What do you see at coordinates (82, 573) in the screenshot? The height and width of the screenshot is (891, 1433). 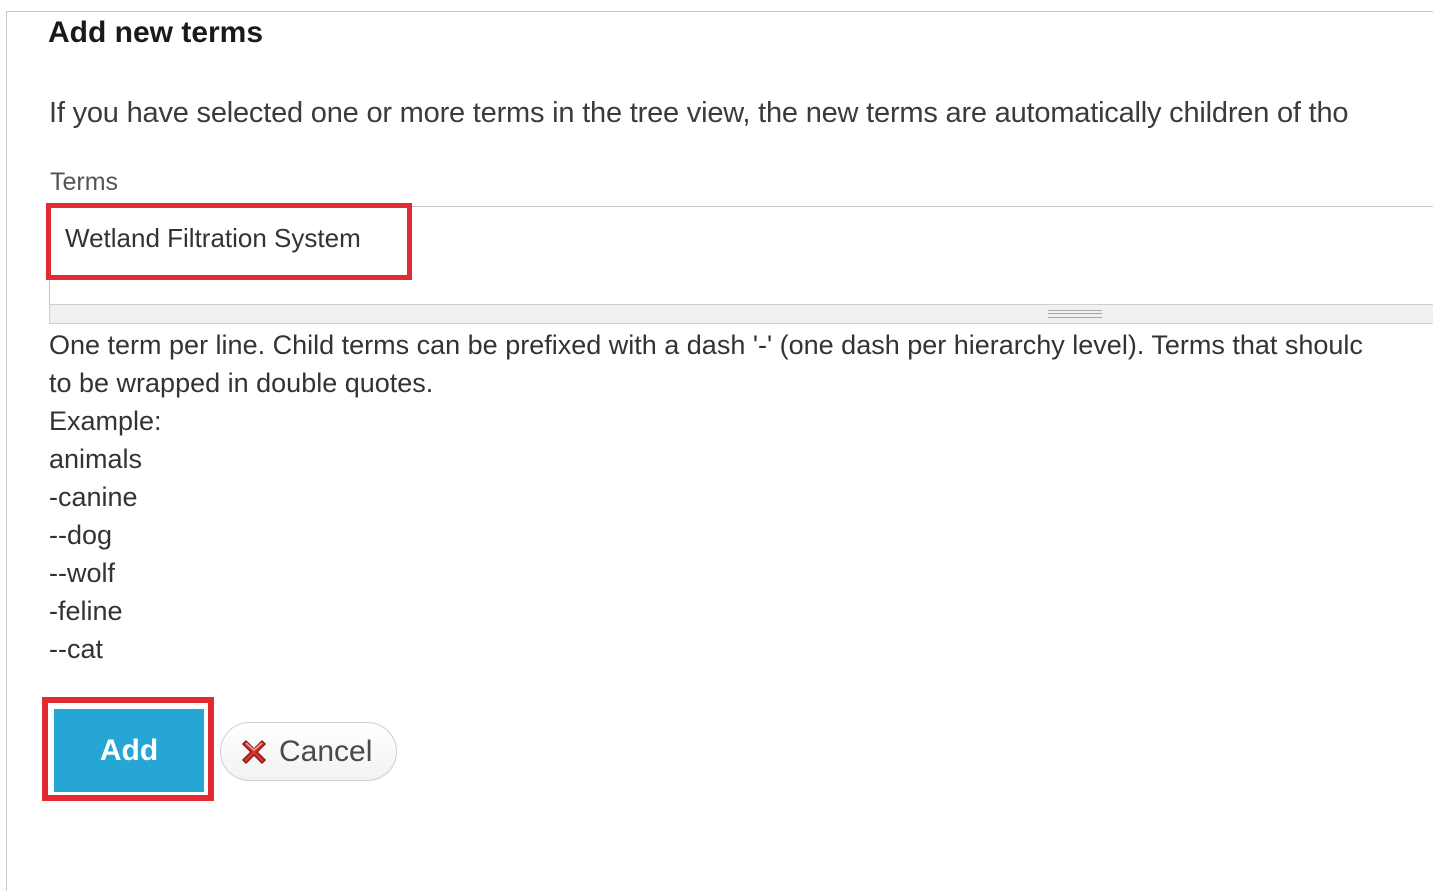 I see `description-line: --wolf` at bounding box center [82, 573].